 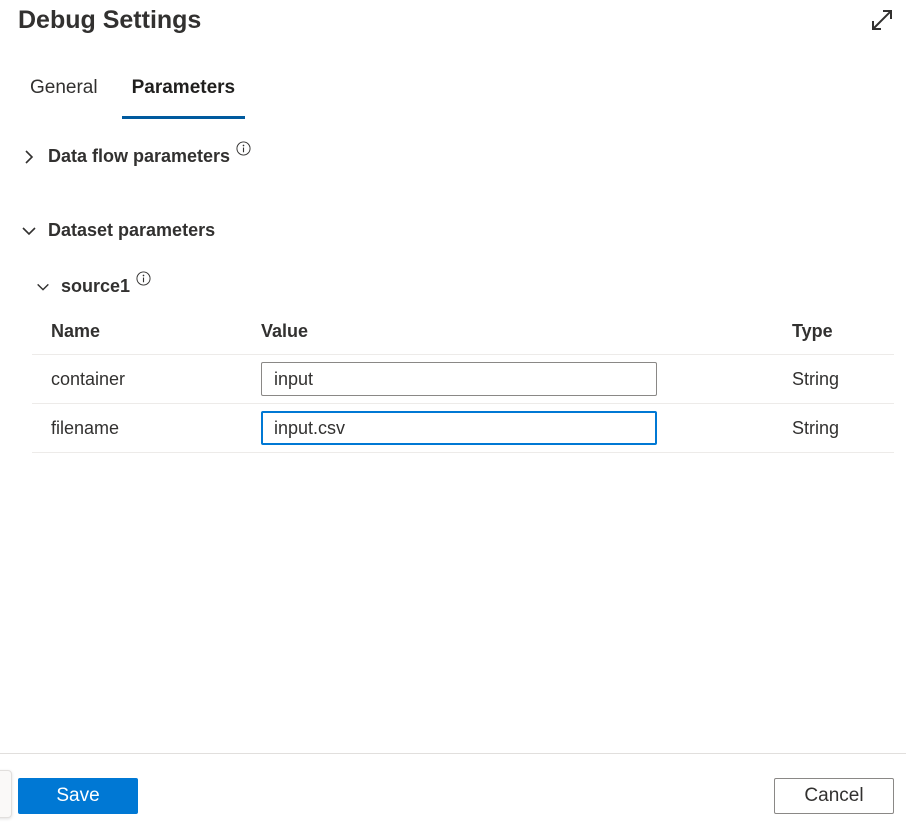 What do you see at coordinates (78, 796) in the screenshot?
I see `save-button: Save` at bounding box center [78, 796].